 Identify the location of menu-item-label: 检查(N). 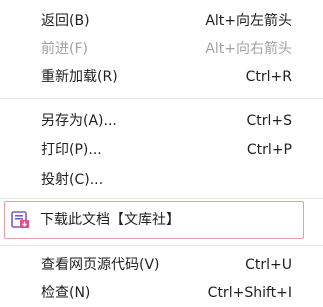
(66, 293).